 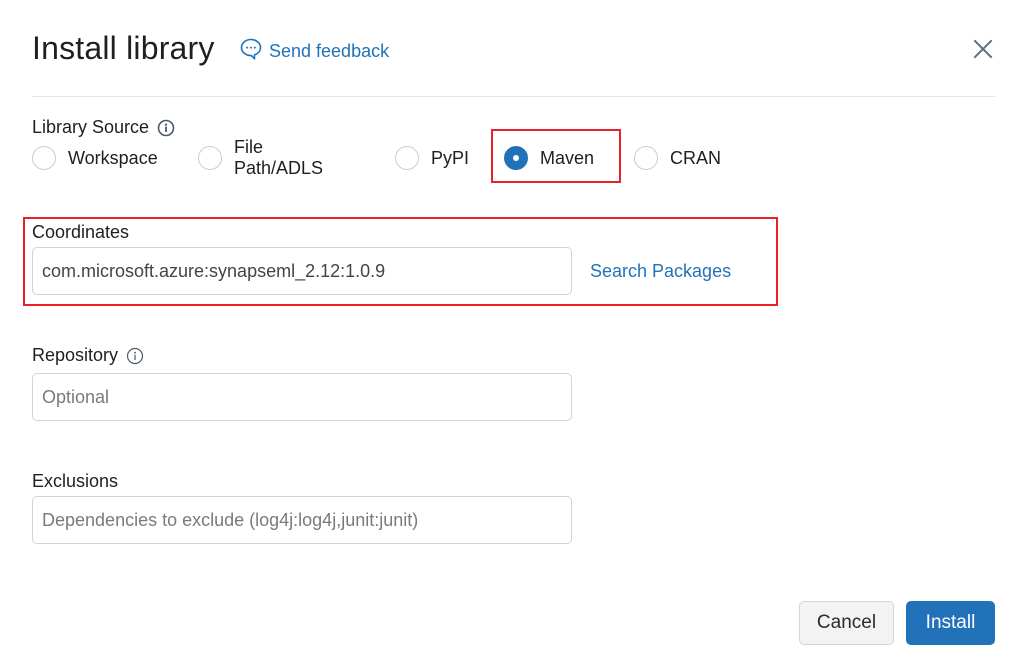 What do you see at coordinates (450, 157) in the screenshot?
I see `radio-label: PyPI` at bounding box center [450, 157].